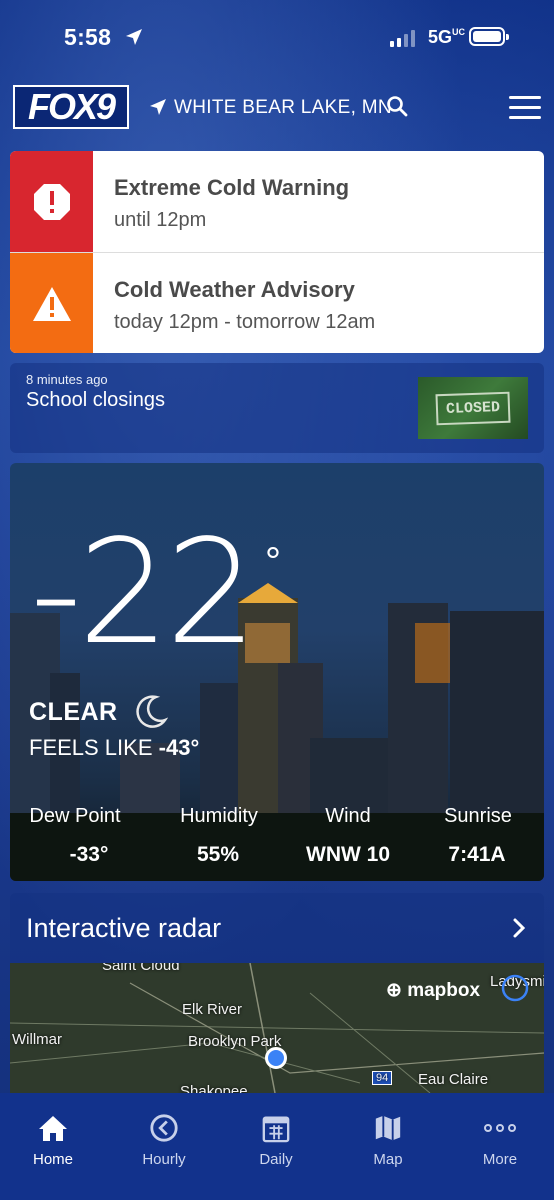 Image resolution: width=554 pixels, height=1200 pixels. I want to click on map-icon, so click(388, 1128).